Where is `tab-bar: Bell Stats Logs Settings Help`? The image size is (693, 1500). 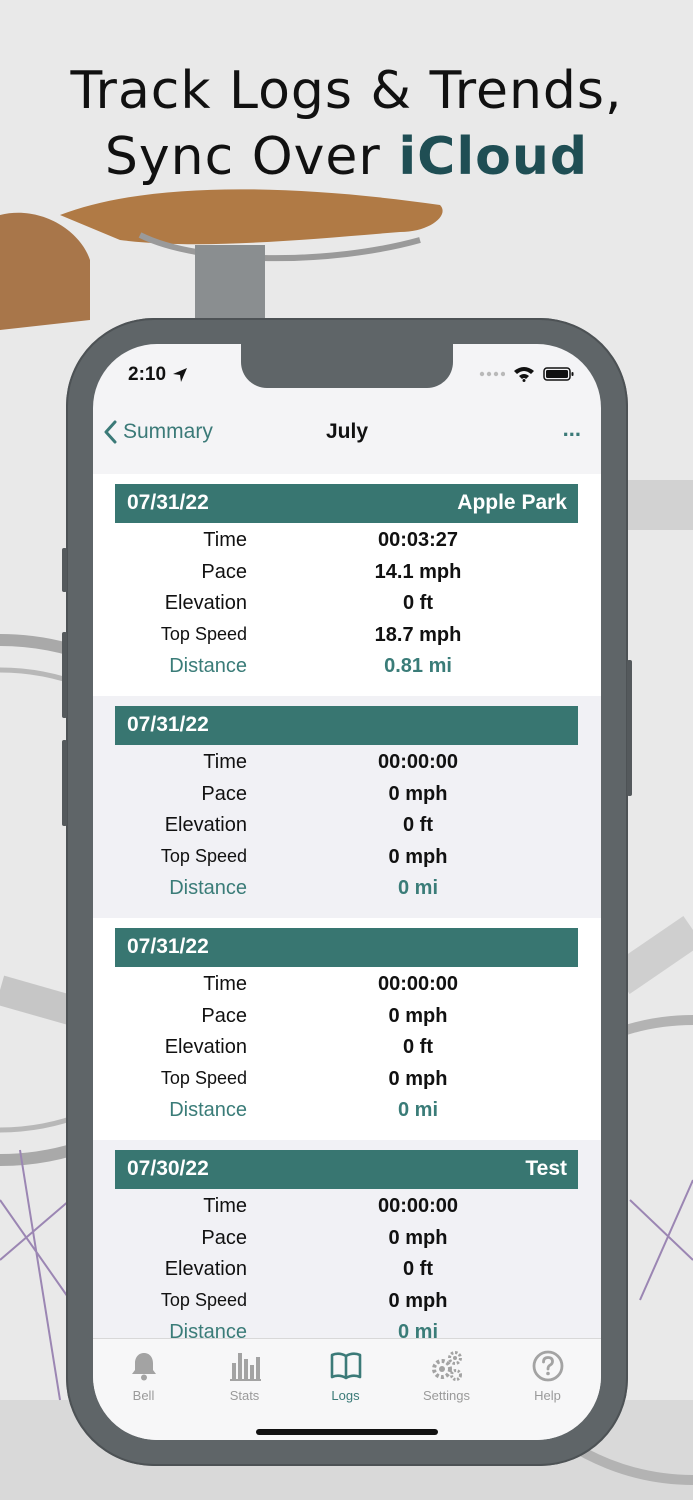 tab-bar: Bell Stats Logs Settings Help is located at coordinates (347, 1389).